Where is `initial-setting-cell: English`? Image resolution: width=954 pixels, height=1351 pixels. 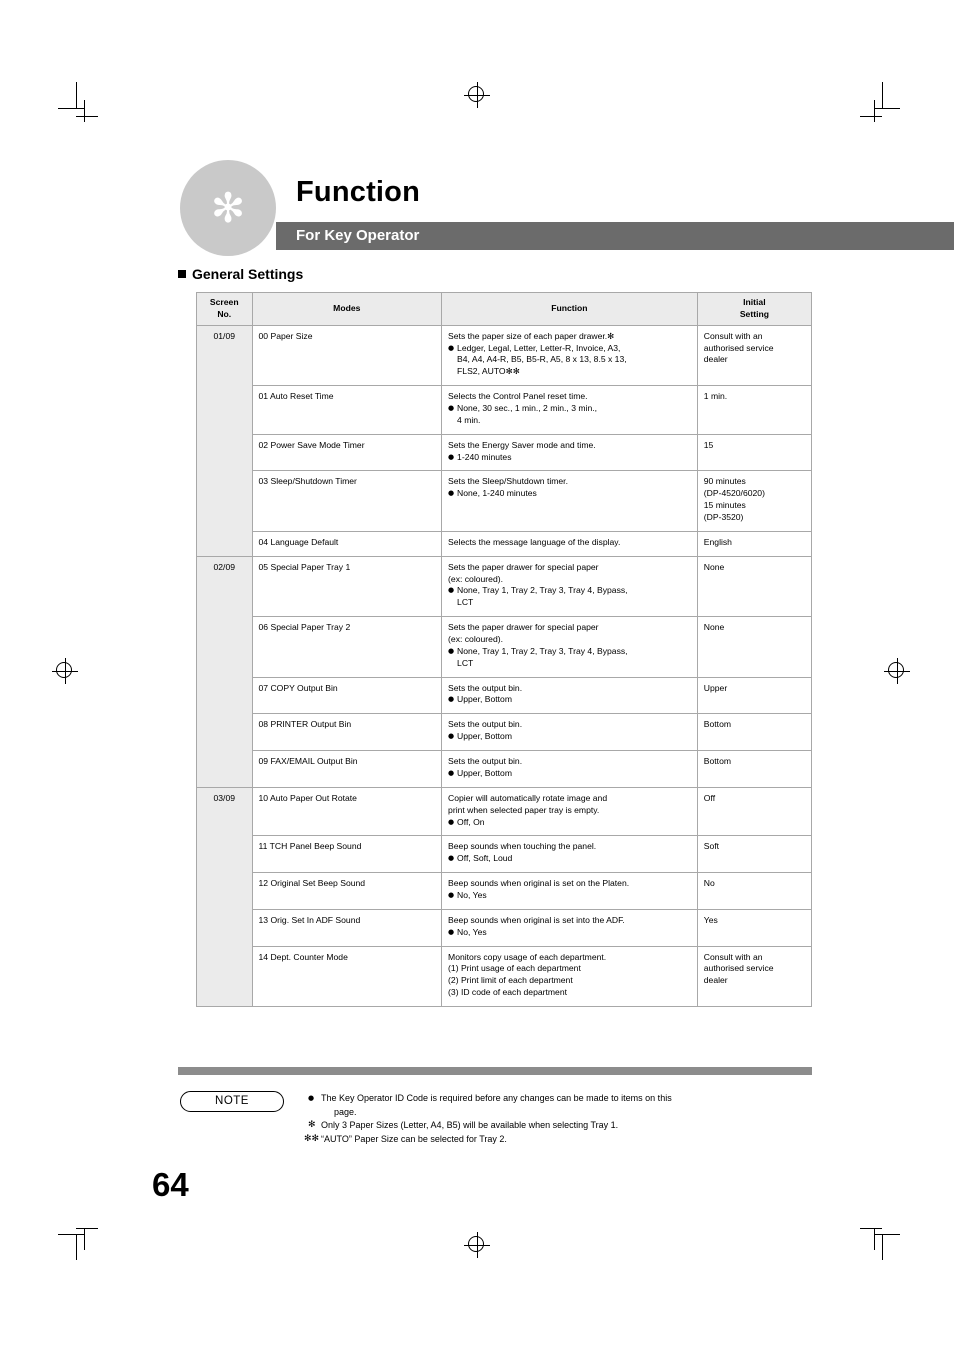 initial-setting-cell: English is located at coordinates (754, 543).